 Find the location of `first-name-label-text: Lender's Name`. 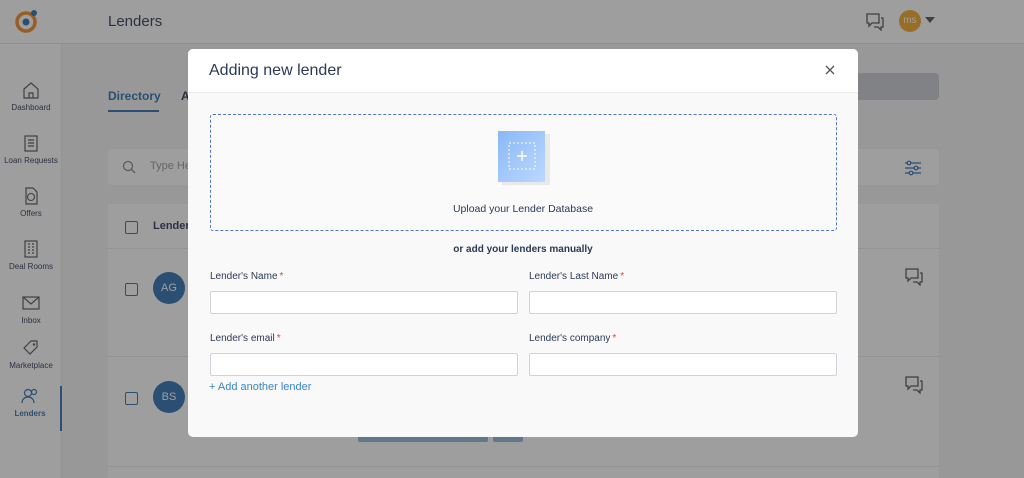

first-name-label-text: Lender's Name is located at coordinates (244, 276).